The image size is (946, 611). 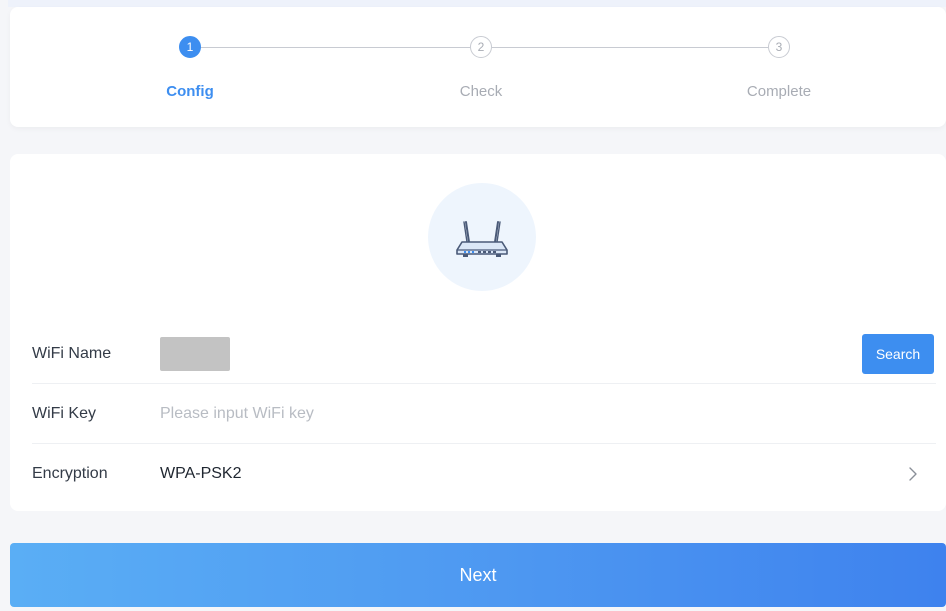 What do you see at coordinates (484, 474) in the screenshot?
I see `encryption-row: Encryption WPA-PSK2` at bounding box center [484, 474].